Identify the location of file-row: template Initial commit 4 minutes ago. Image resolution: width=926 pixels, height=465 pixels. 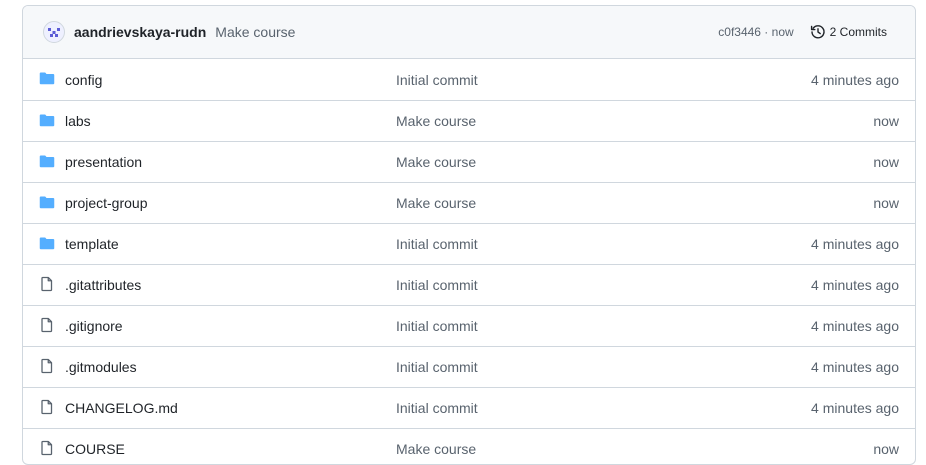
(469, 243).